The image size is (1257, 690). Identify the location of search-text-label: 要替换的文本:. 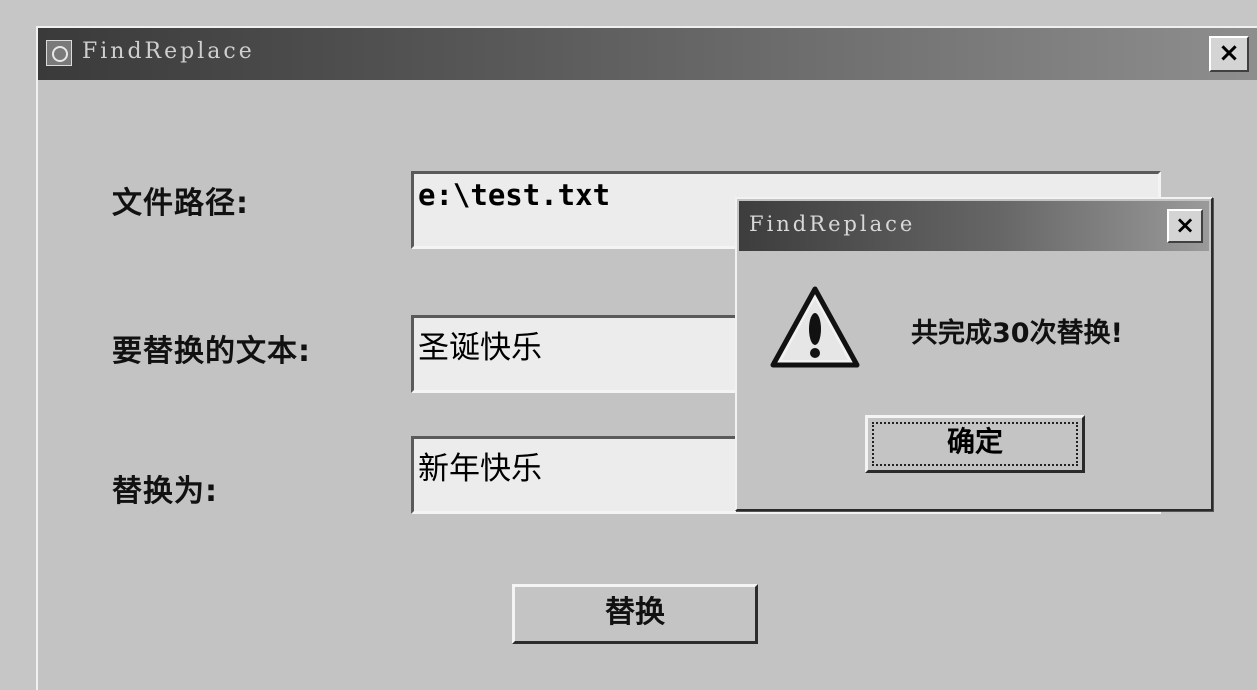
(211, 351).